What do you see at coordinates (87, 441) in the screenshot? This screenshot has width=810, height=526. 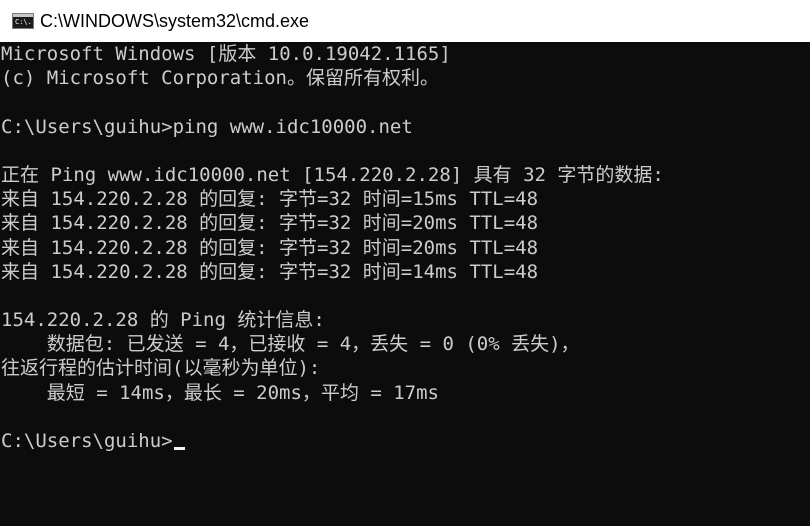 I see `command-prompt: C:\Users\guihu>` at bounding box center [87, 441].